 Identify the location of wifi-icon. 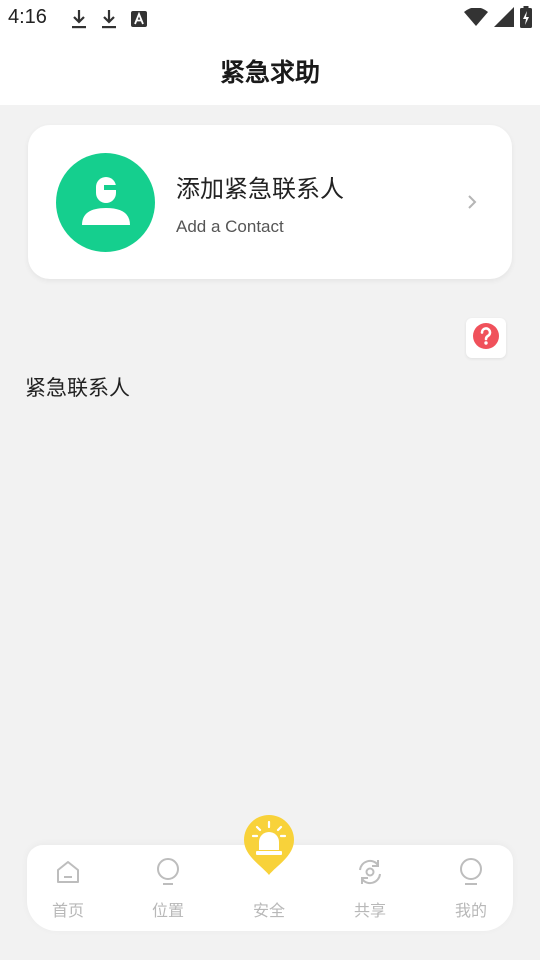
(476, 17).